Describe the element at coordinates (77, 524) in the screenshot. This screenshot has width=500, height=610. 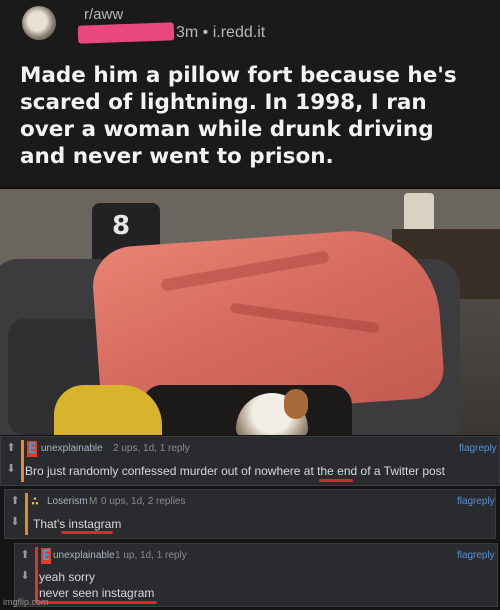
I see `comment-text: That's instagram` at that location.